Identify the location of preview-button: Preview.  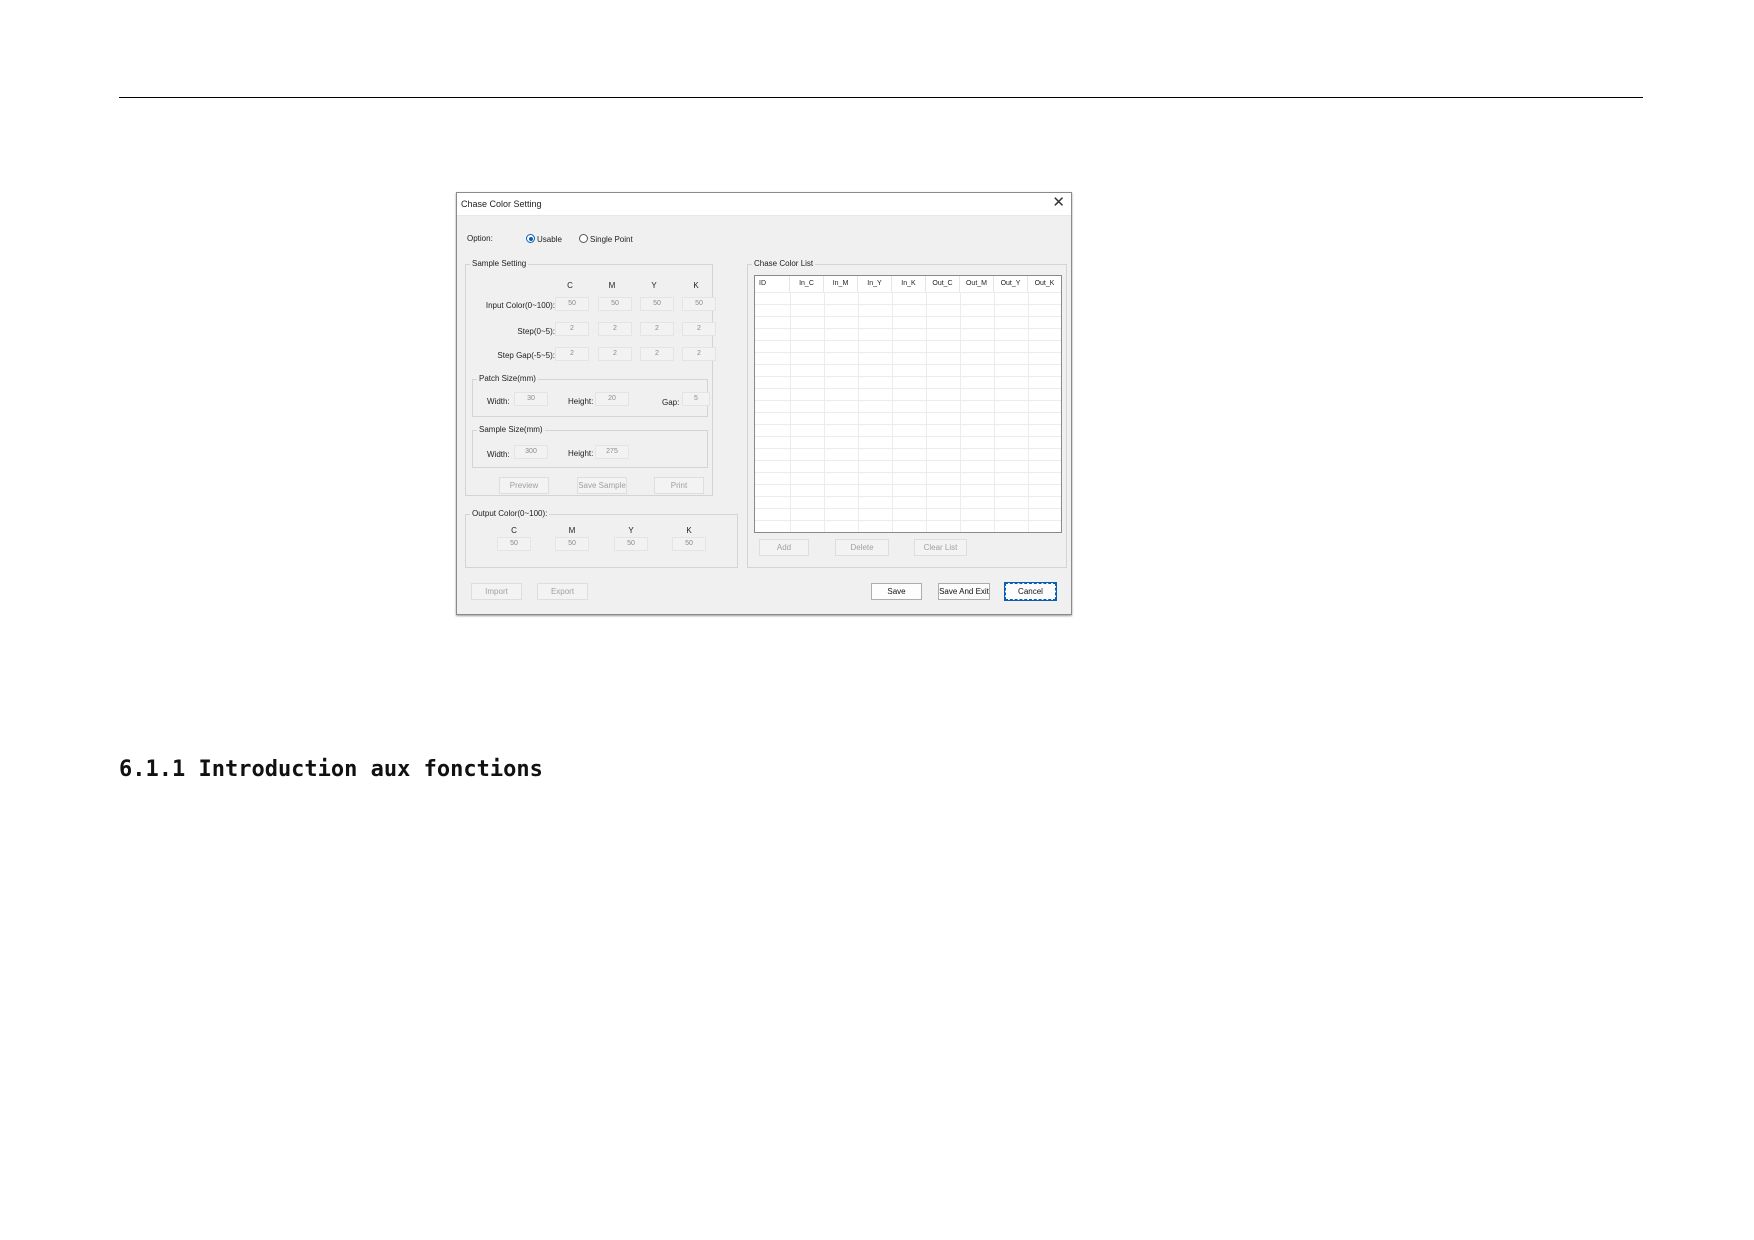
(524, 485).